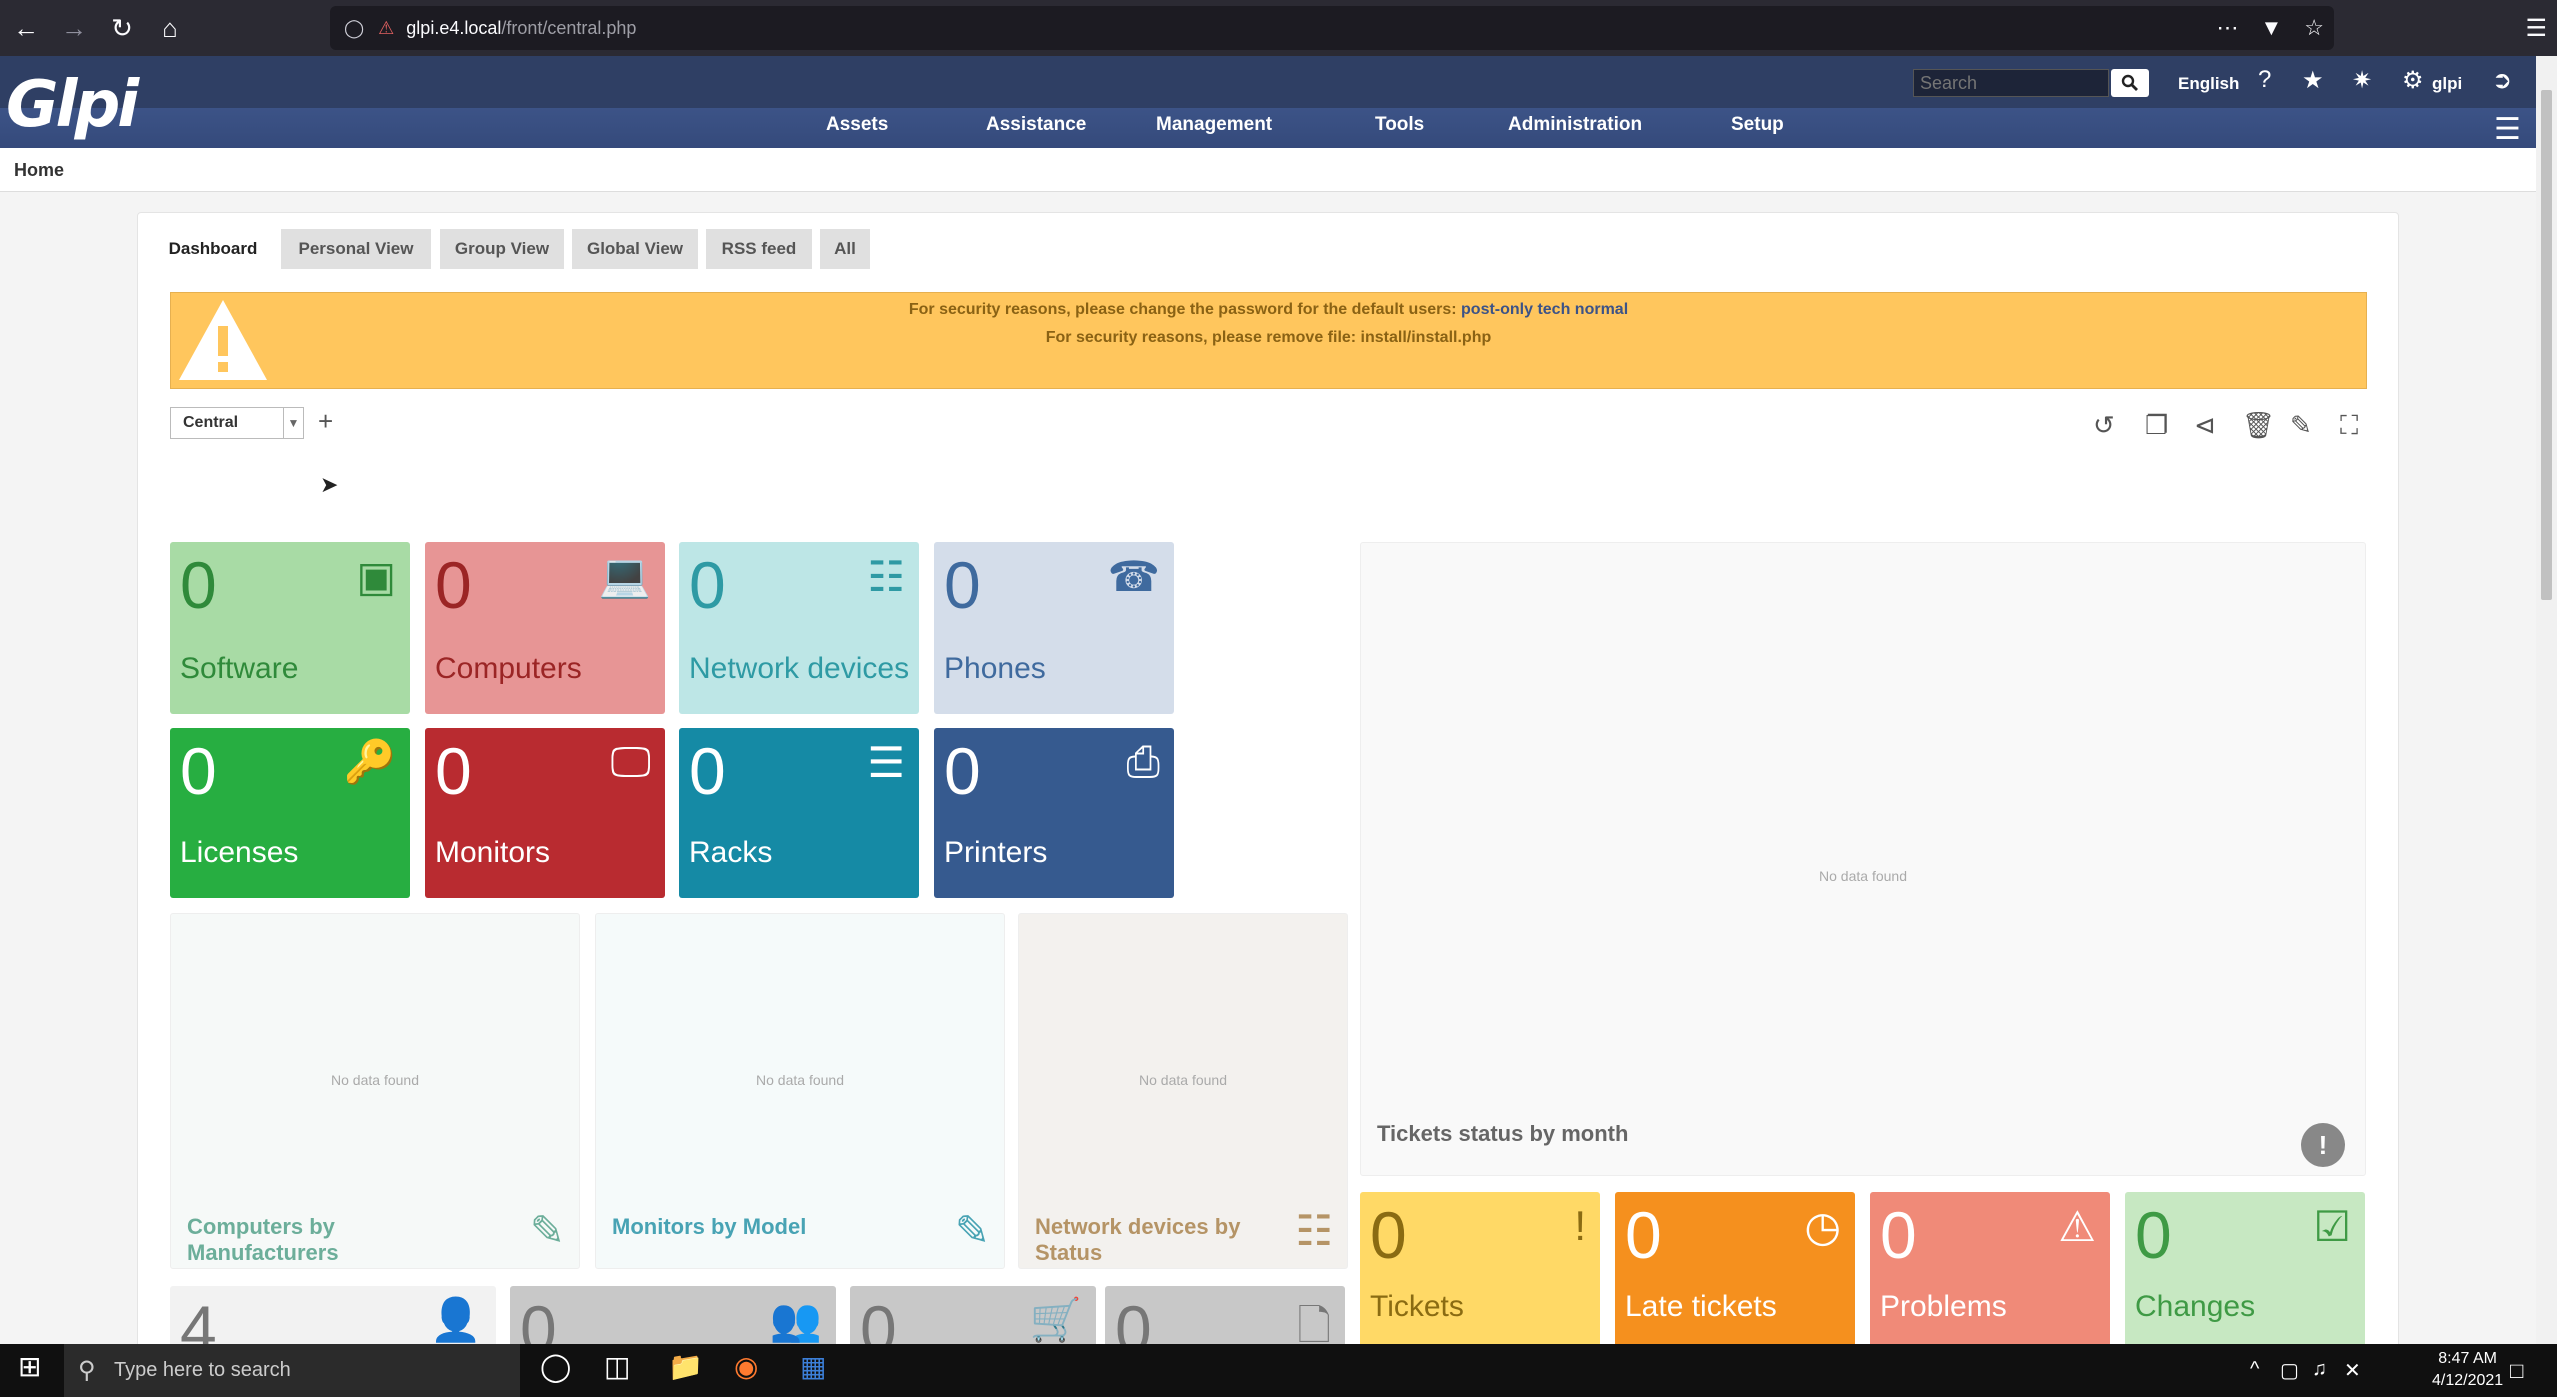 This screenshot has height=1397, width=2557. Describe the element at coordinates (2258, 425) in the screenshot. I see `trash-icon: 🗑` at that location.